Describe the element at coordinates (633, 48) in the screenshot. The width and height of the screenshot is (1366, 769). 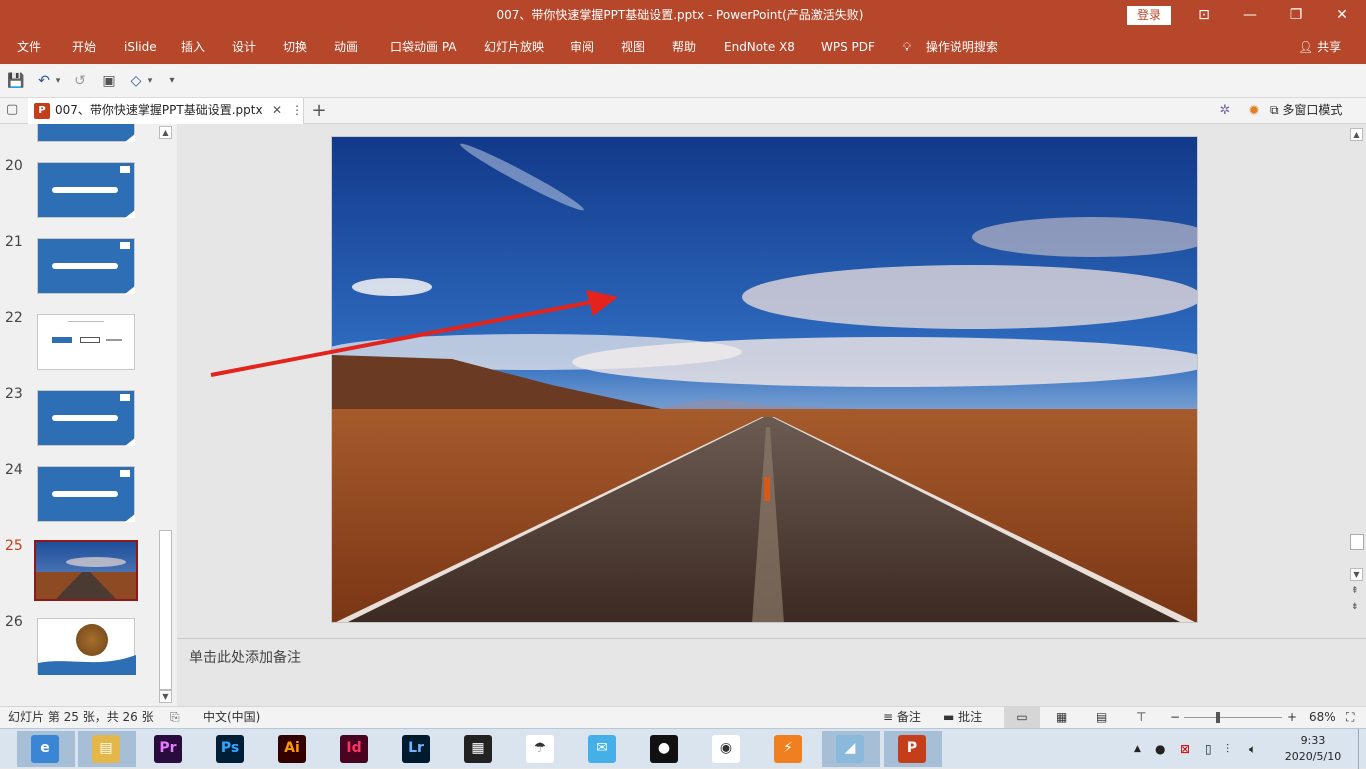
I see `tab-view: 视图` at that location.